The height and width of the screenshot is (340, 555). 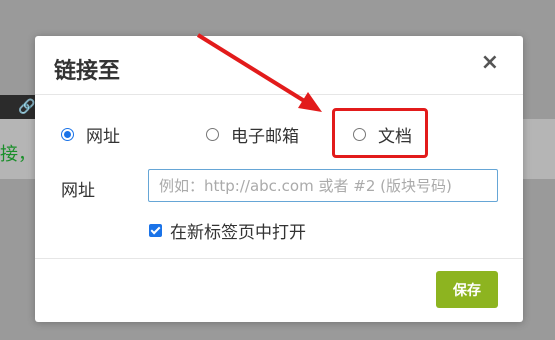 I want to click on arrow-head, so click(x=310, y=102).